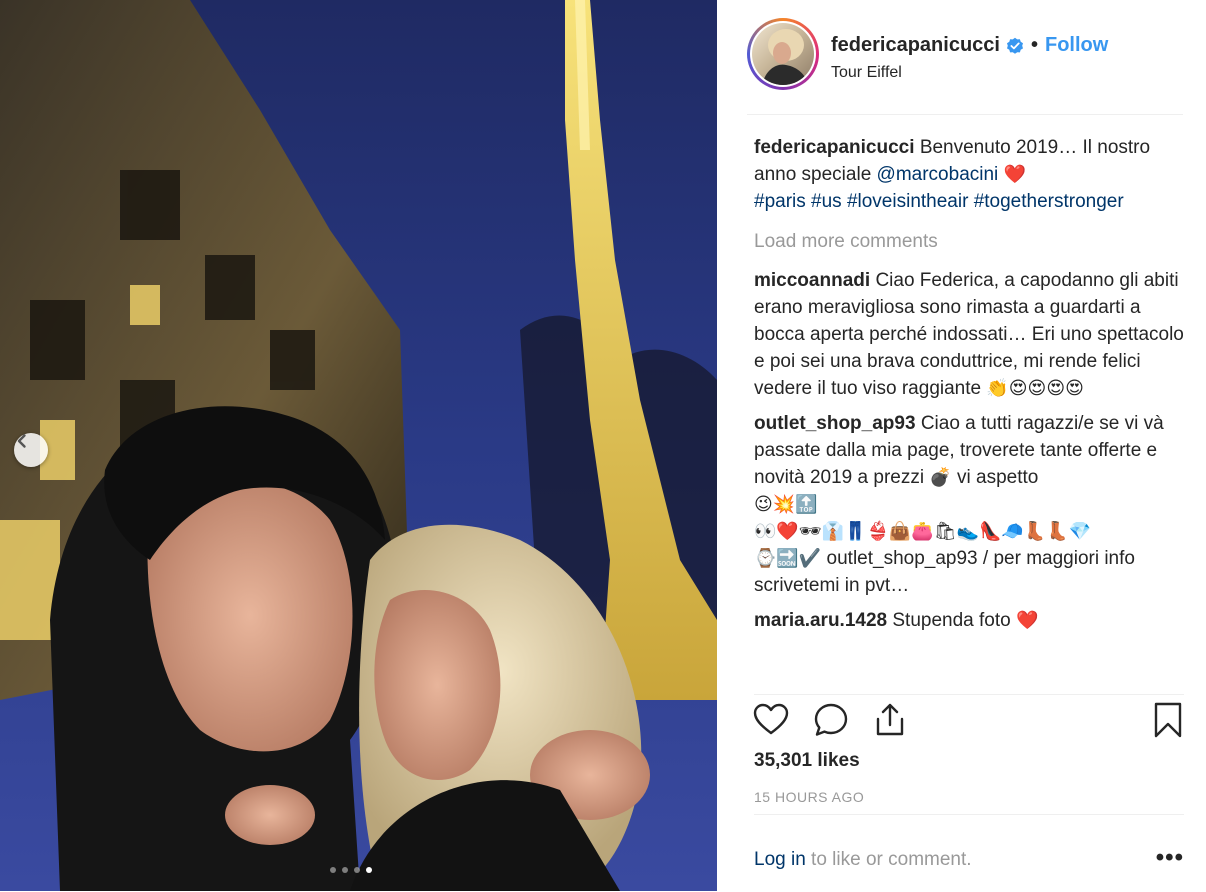 The height and width of the screenshot is (892, 1206). What do you see at coordinates (890, 720) in the screenshot?
I see `share-icon` at bounding box center [890, 720].